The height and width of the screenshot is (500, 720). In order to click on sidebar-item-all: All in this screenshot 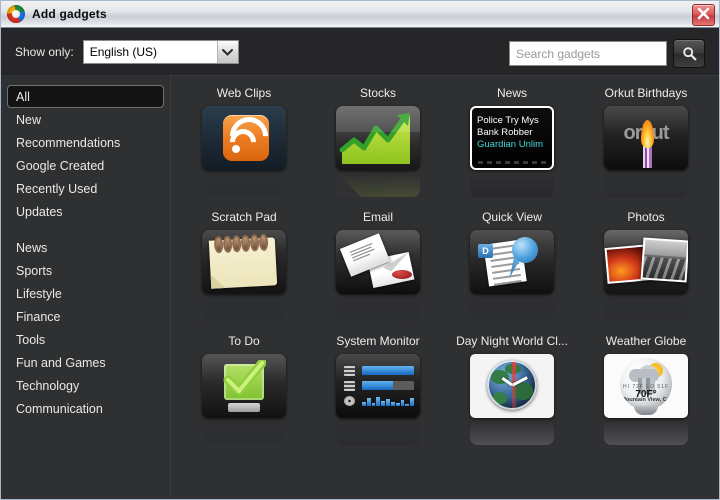, I will do `click(85, 96)`.